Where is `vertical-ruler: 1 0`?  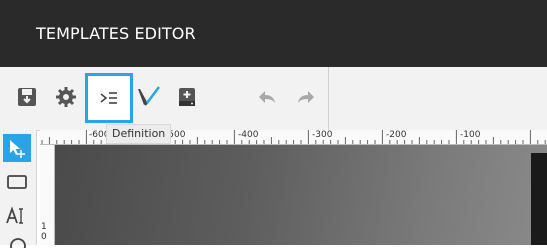 vertical-ruler: 1 0 is located at coordinates (47, 195).